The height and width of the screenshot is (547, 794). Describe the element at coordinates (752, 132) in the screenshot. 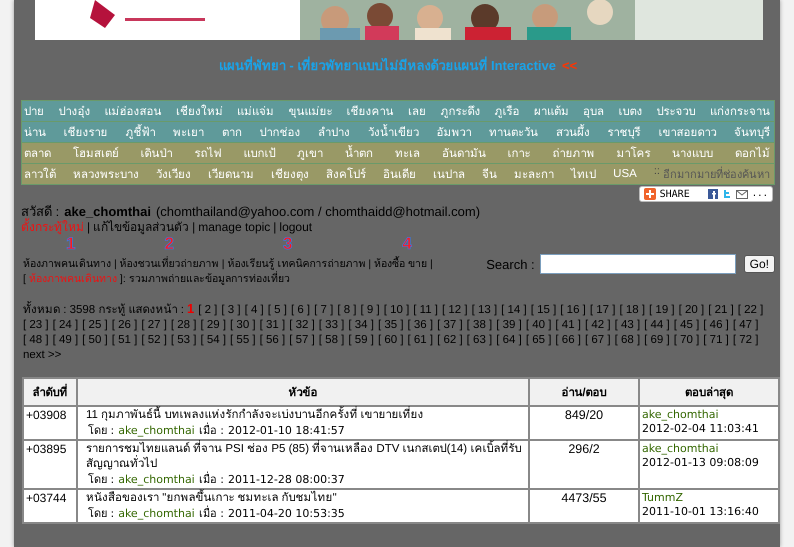

I see `nav-link: จันทบุรี` at that location.